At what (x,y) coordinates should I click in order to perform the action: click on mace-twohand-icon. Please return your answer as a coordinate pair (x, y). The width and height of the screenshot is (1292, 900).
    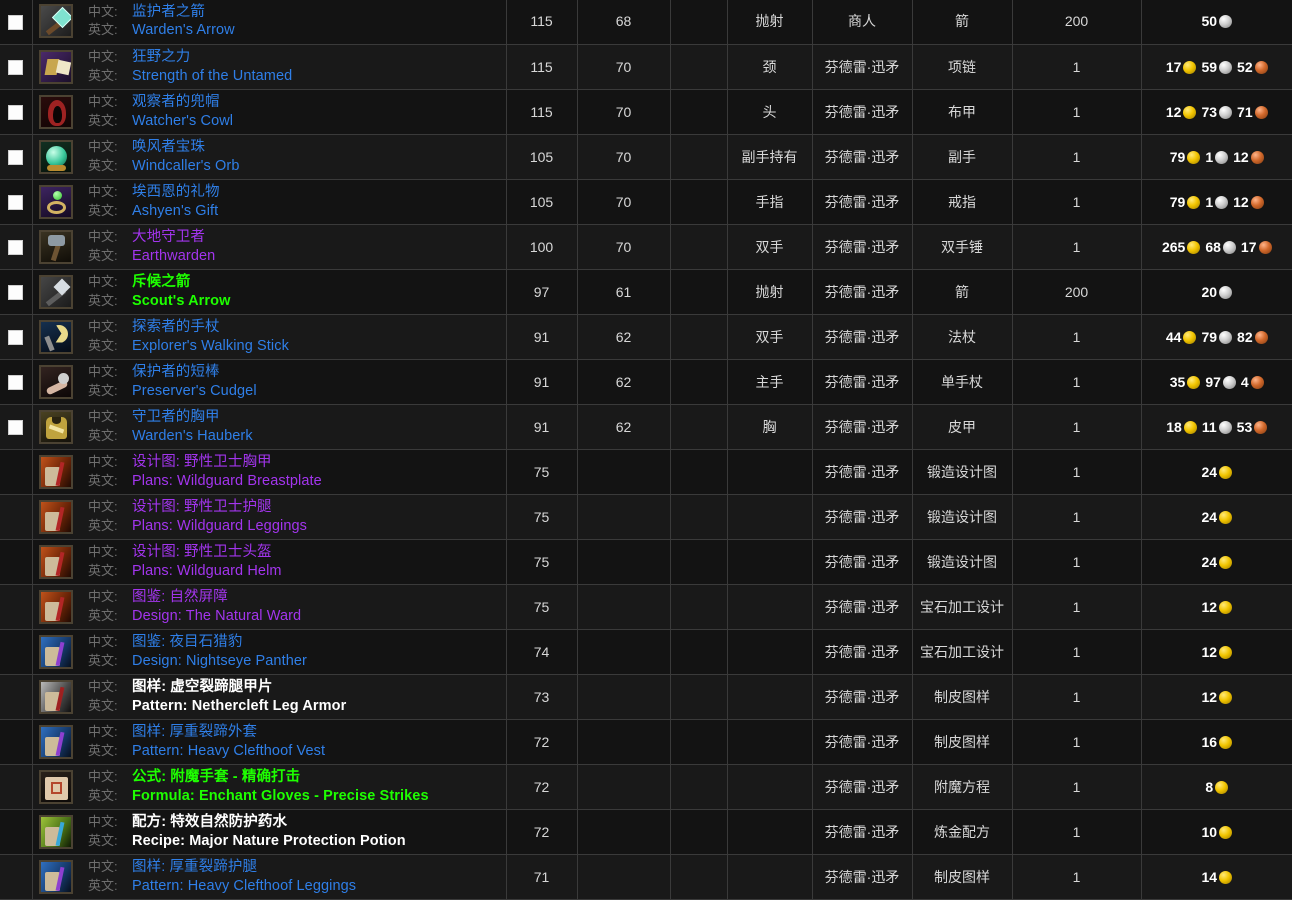
    Looking at the image, I should click on (56, 246).